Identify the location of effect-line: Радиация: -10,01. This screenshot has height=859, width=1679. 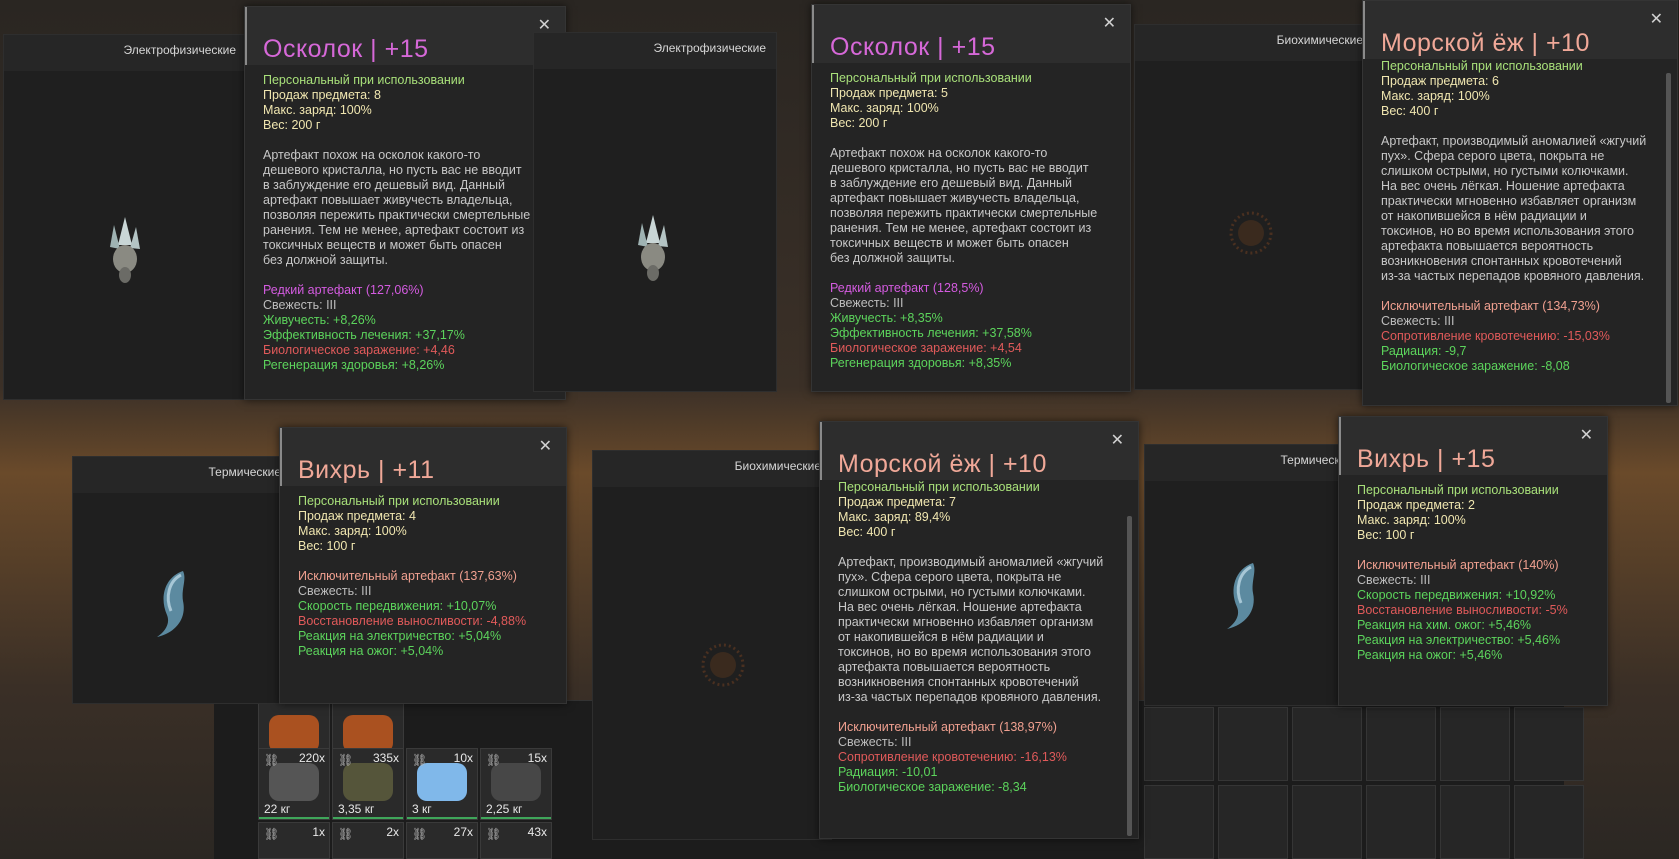
(888, 772).